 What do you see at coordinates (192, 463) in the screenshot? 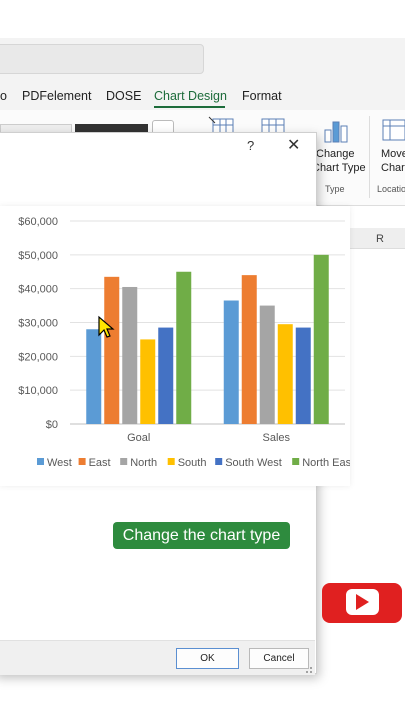
I see `legend-entry: South` at bounding box center [192, 463].